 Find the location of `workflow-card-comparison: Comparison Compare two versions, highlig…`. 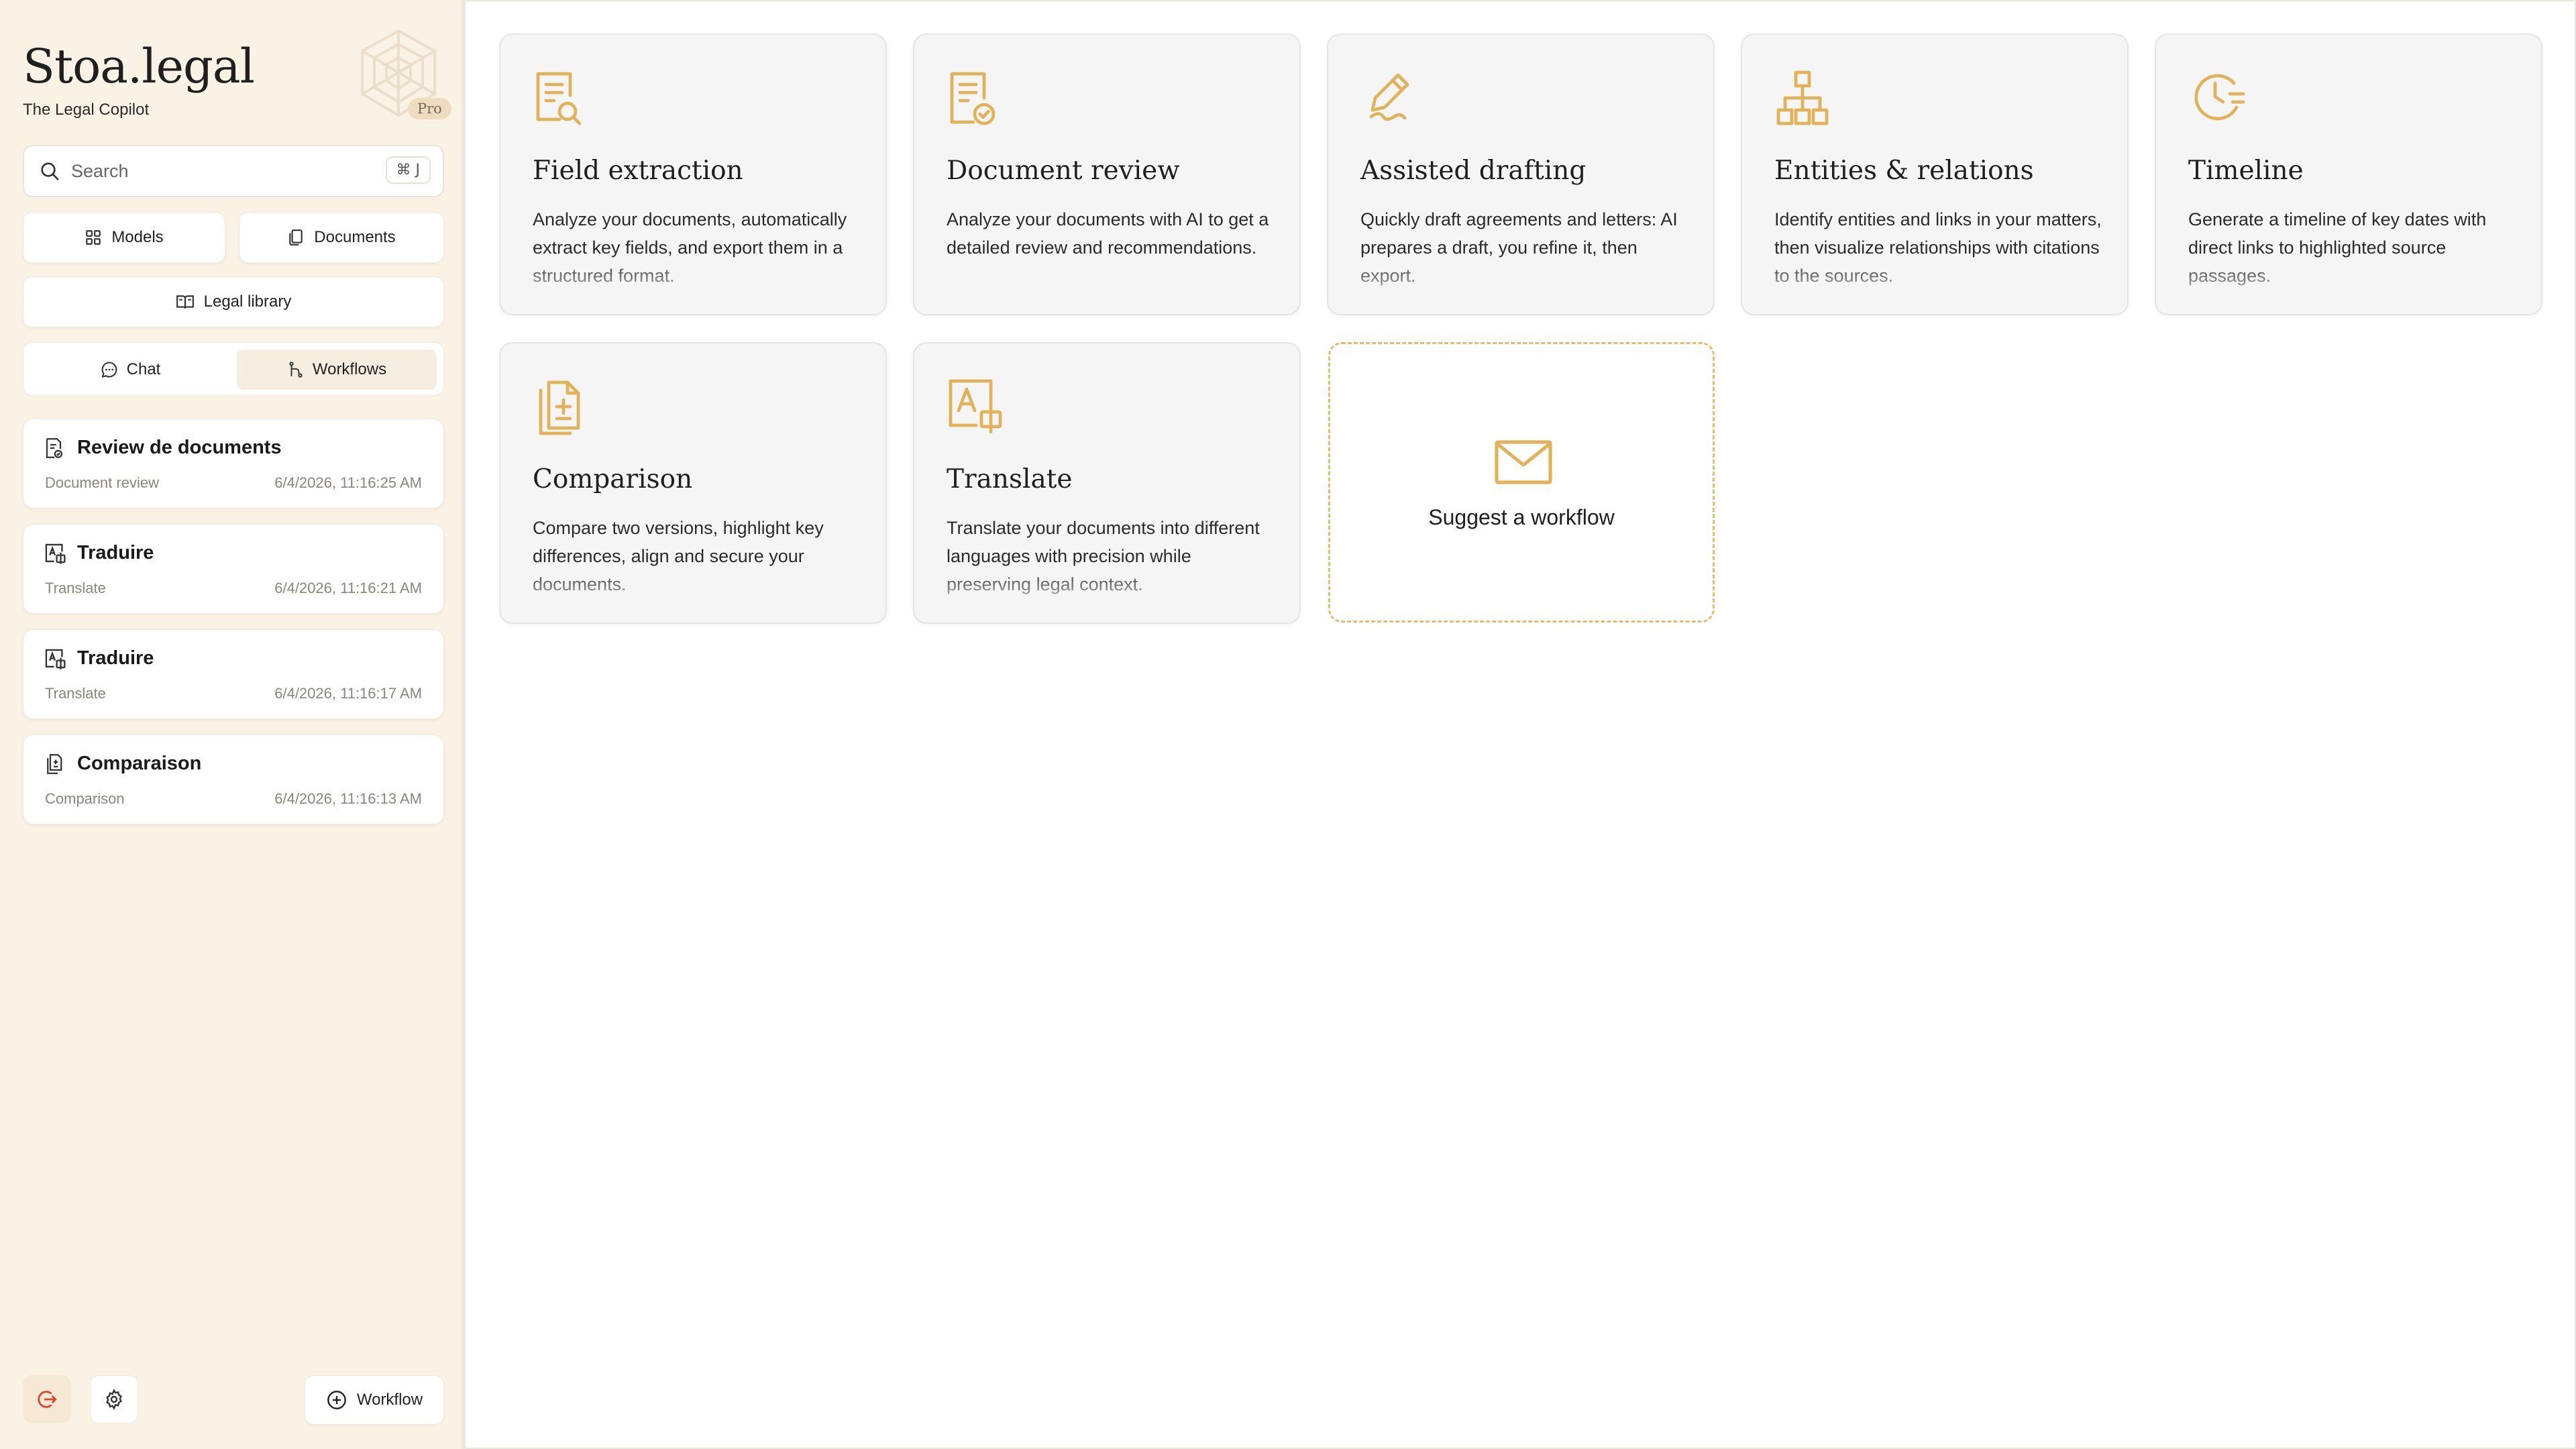

workflow-card-comparison: Comparison Compare two versions, highlig… is located at coordinates (693, 483).